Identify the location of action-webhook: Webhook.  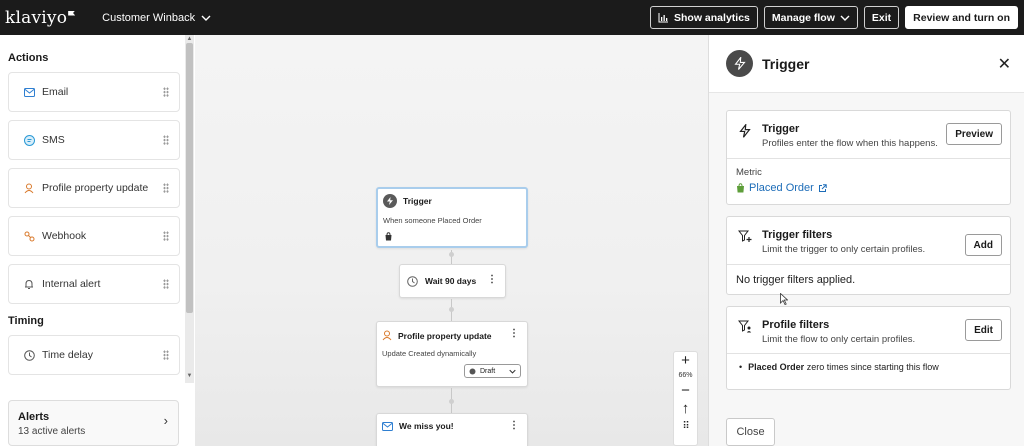
(94, 236).